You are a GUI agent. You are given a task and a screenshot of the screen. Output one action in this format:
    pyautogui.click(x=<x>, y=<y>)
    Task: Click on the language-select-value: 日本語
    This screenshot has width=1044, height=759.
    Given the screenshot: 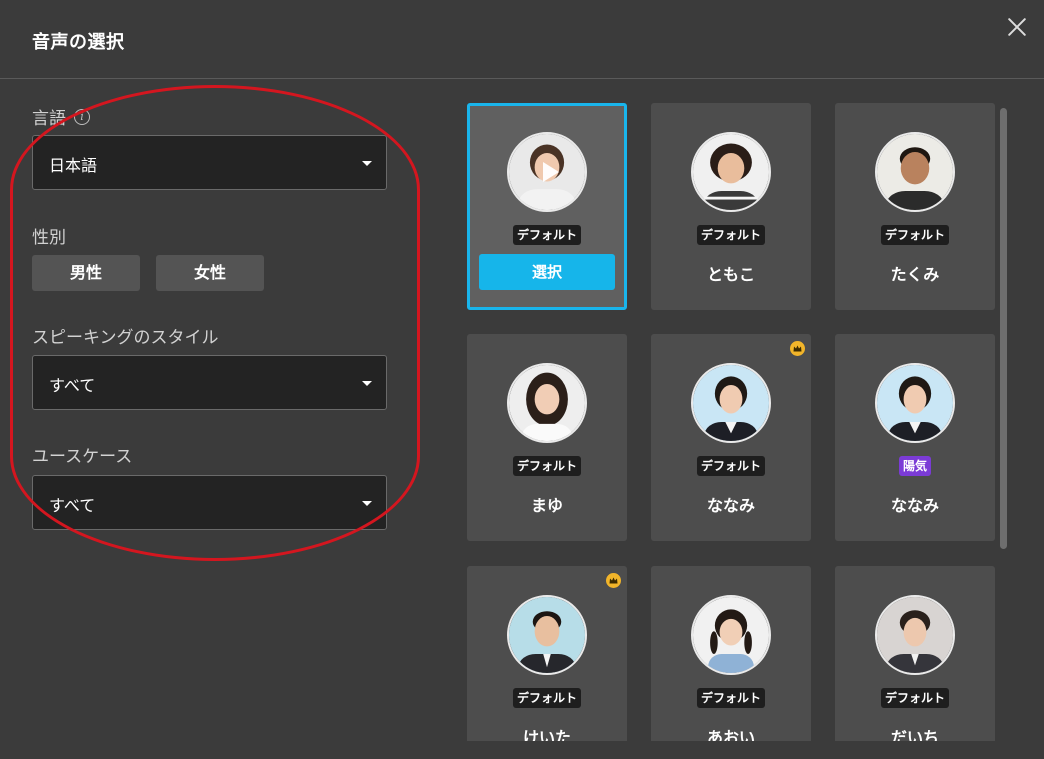 What is the action you would take?
    pyautogui.click(x=73, y=165)
    